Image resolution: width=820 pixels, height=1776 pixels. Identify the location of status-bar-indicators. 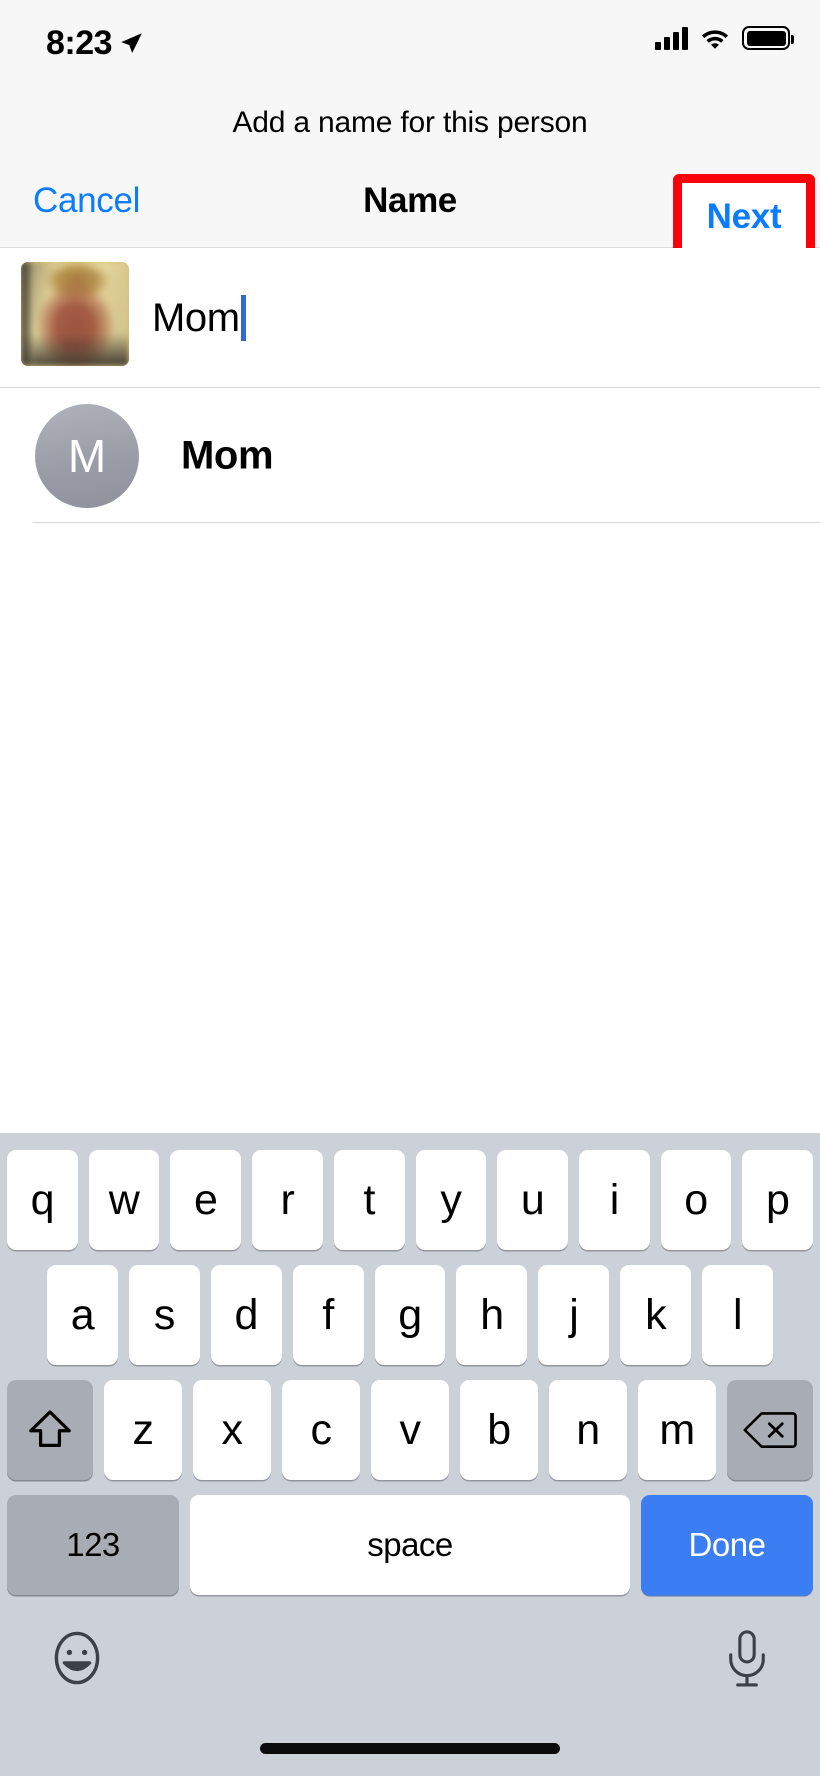
(724, 38).